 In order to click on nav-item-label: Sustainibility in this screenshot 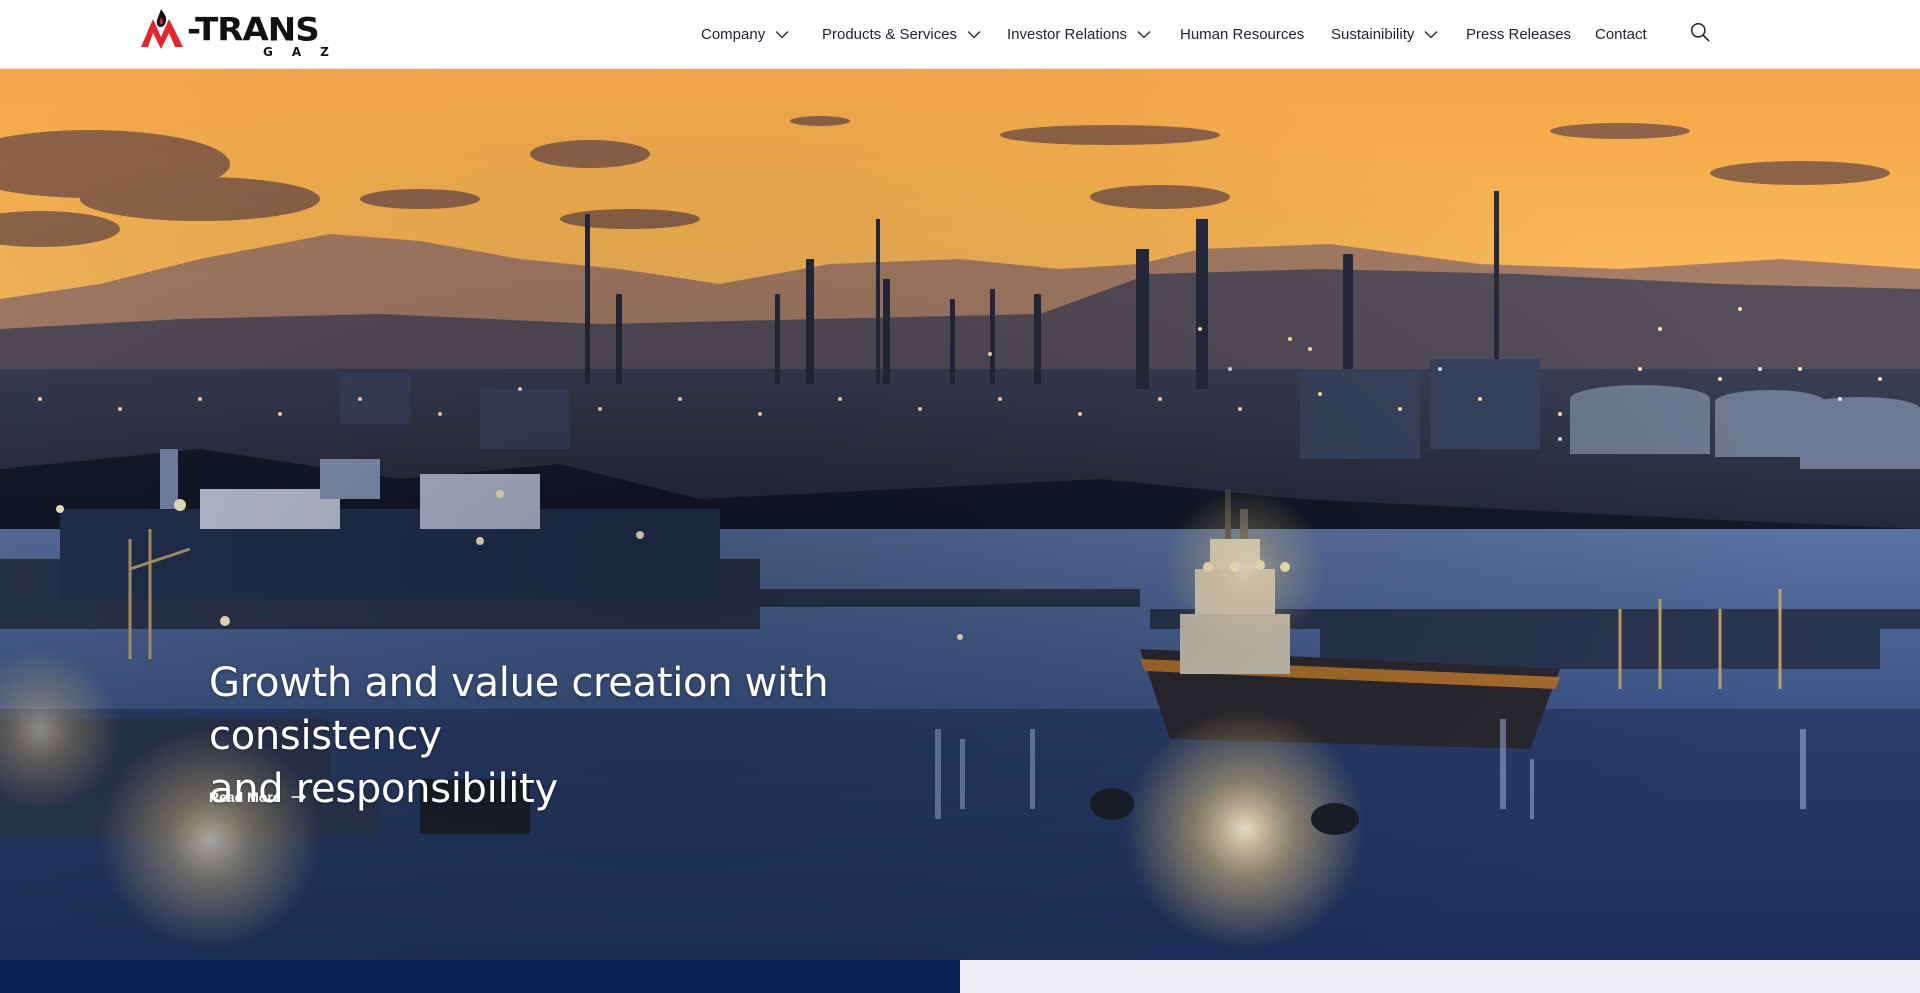, I will do `click(1373, 34)`.